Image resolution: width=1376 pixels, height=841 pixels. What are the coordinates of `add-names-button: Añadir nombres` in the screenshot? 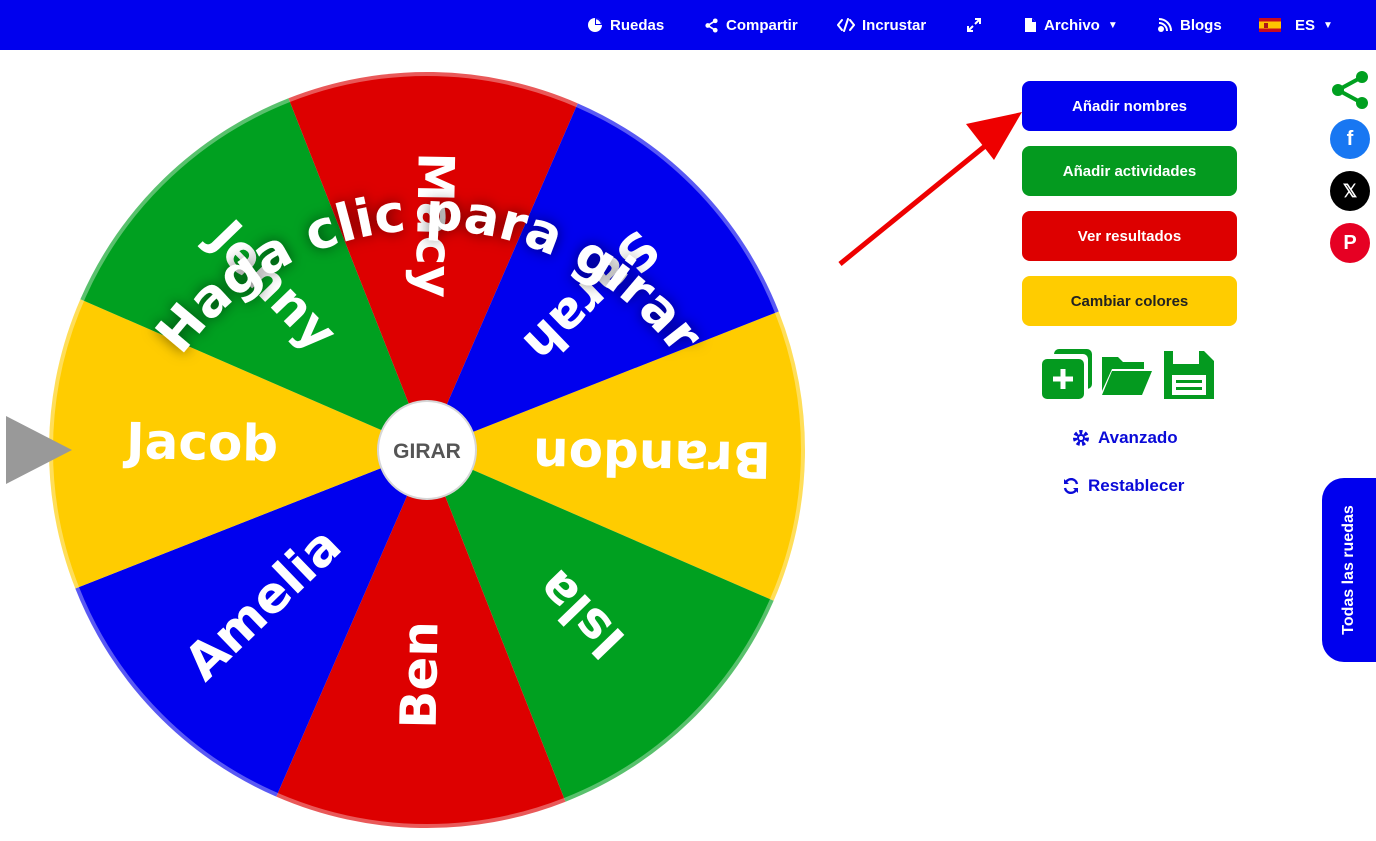 It's located at (1129, 106).